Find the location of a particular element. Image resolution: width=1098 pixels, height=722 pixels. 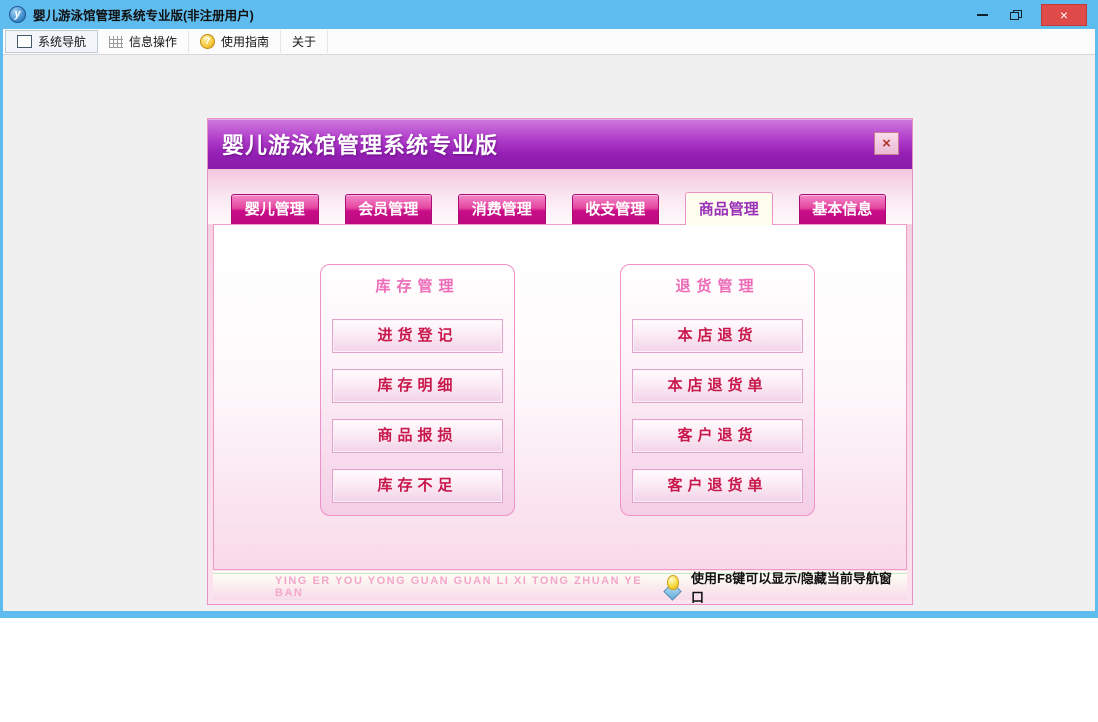

navigation-icon is located at coordinates (24, 41).